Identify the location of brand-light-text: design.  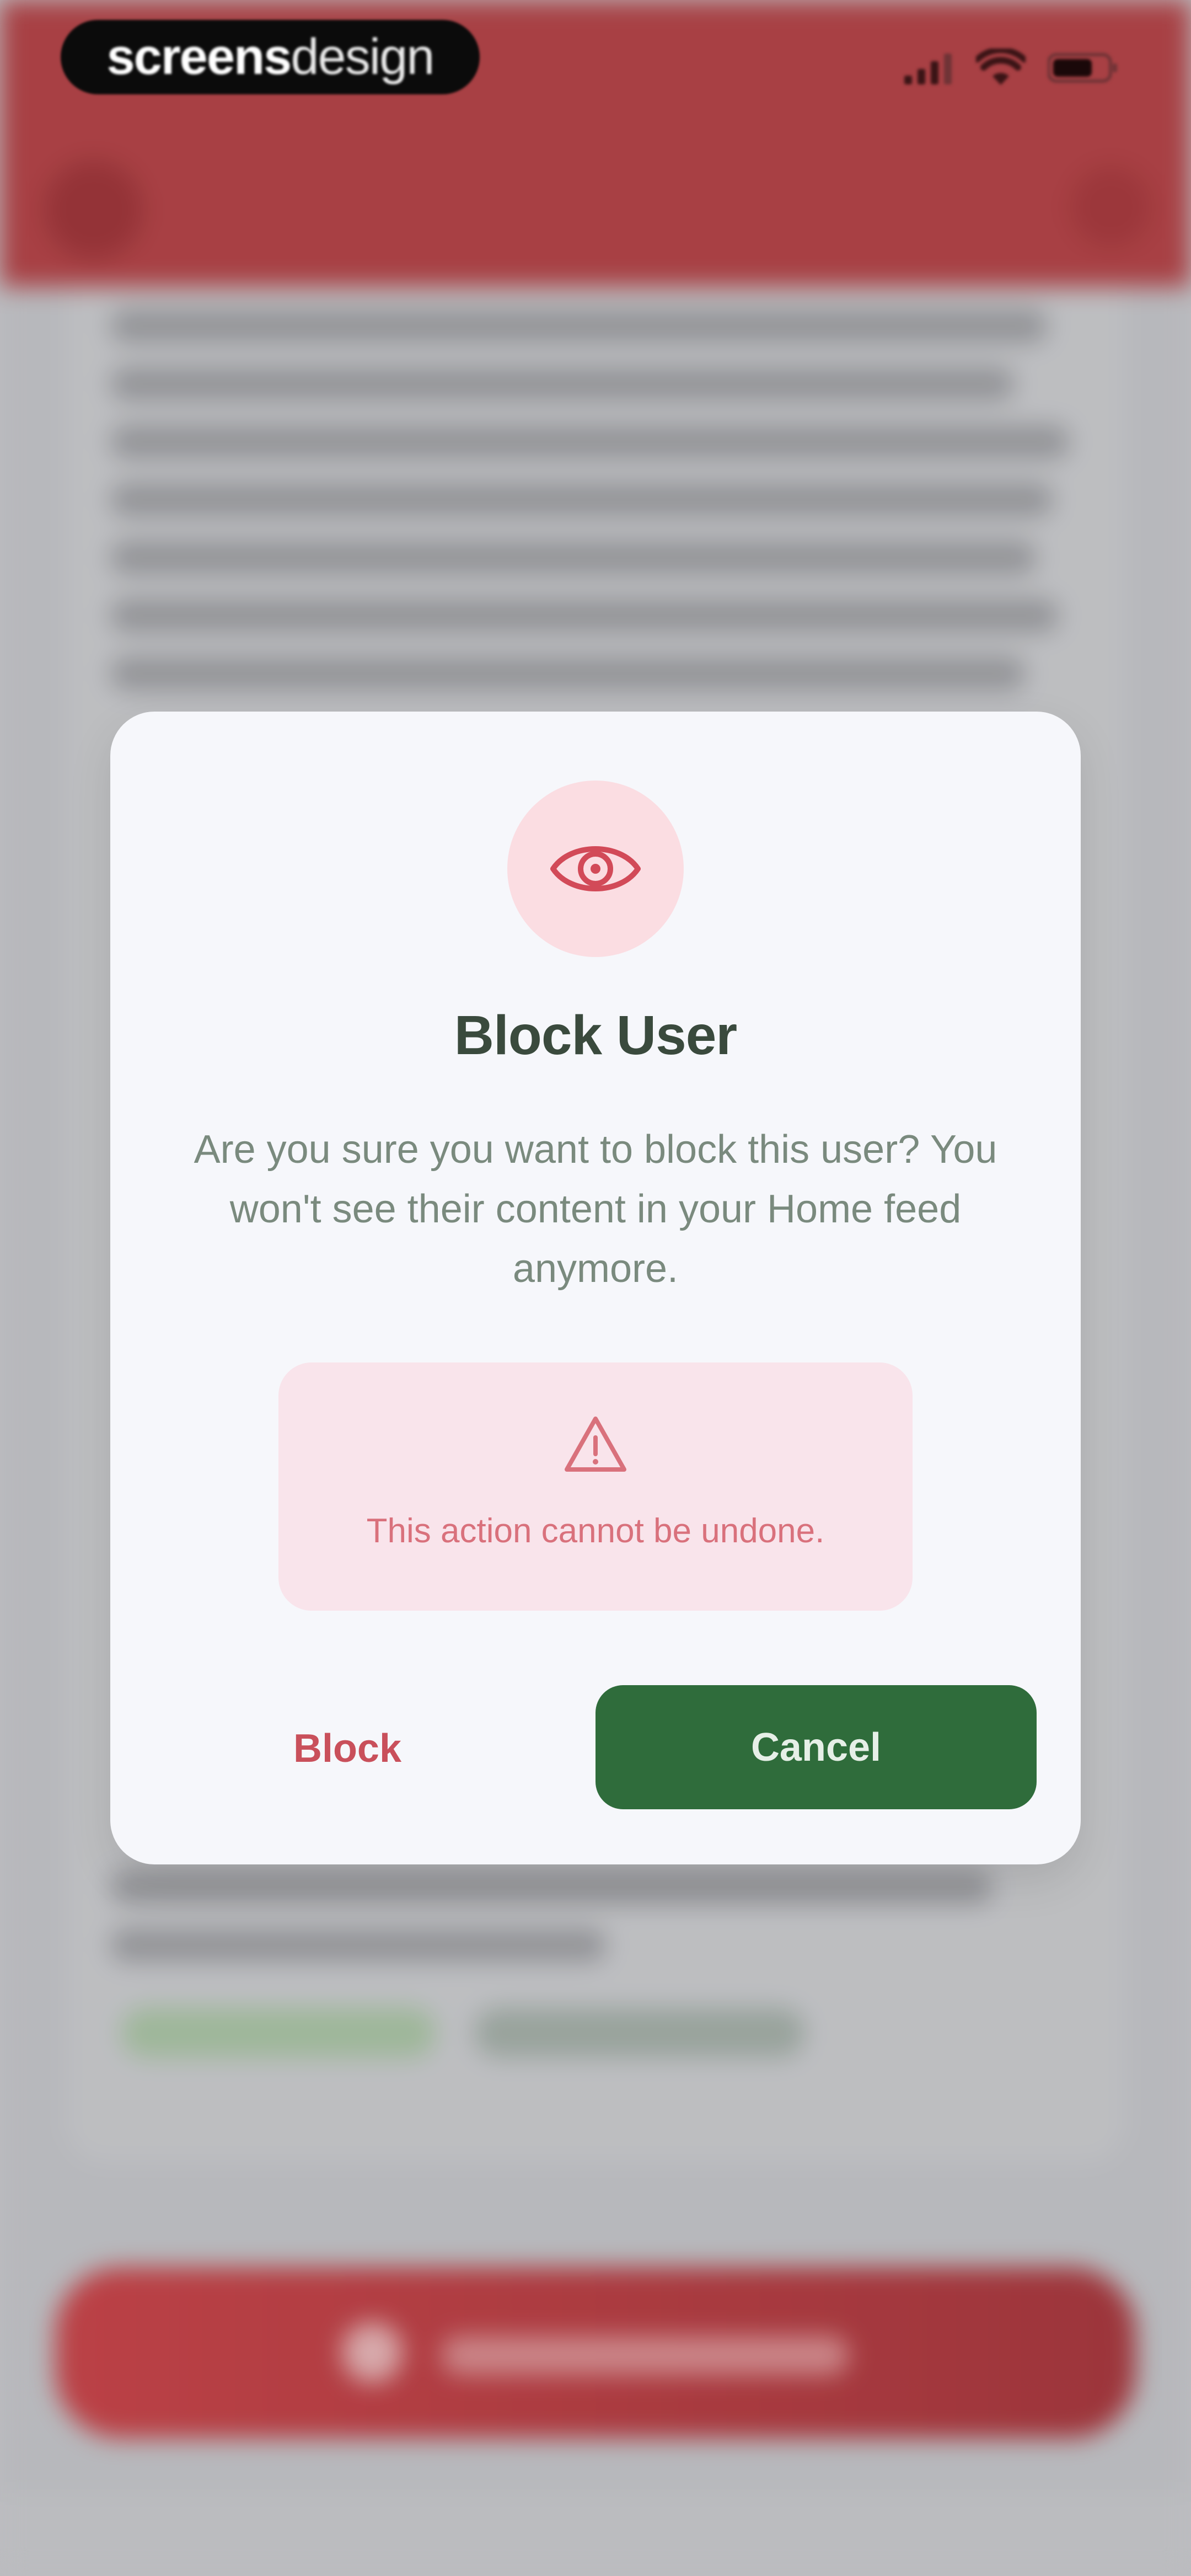
(363, 57).